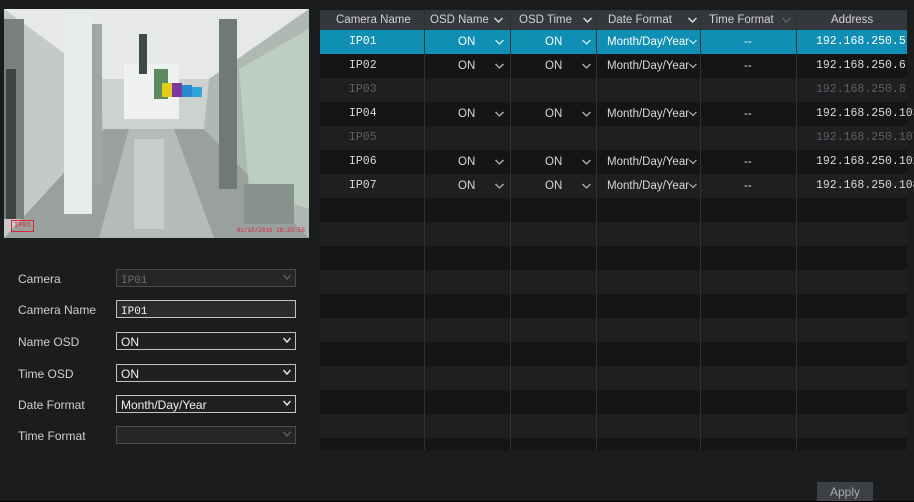 The height and width of the screenshot is (502, 914). I want to click on time-format-select, so click(206, 435).